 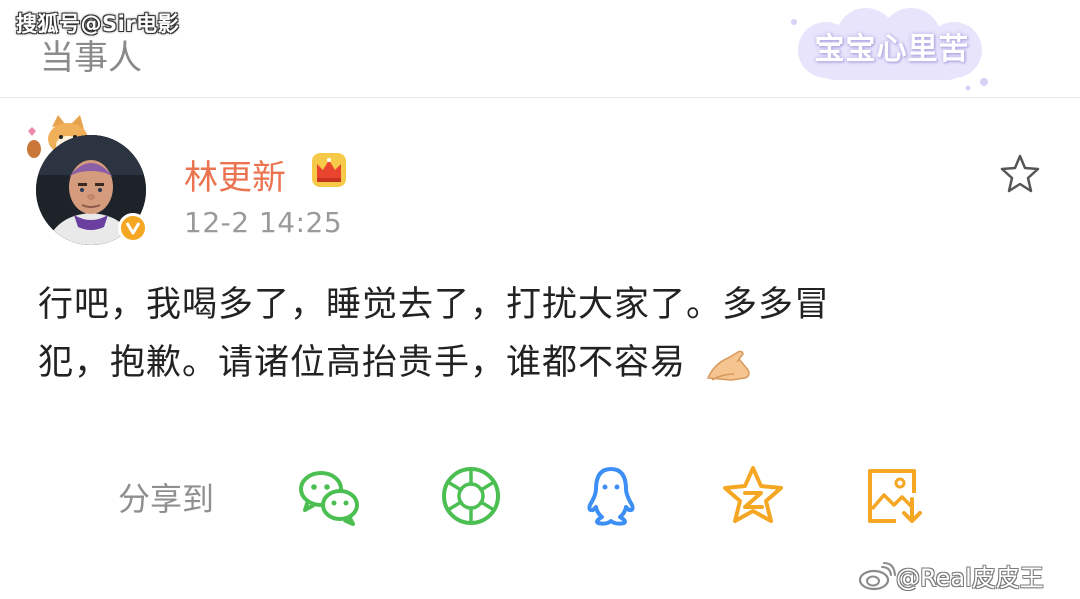 I want to click on wechat-icon, so click(x=329, y=496).